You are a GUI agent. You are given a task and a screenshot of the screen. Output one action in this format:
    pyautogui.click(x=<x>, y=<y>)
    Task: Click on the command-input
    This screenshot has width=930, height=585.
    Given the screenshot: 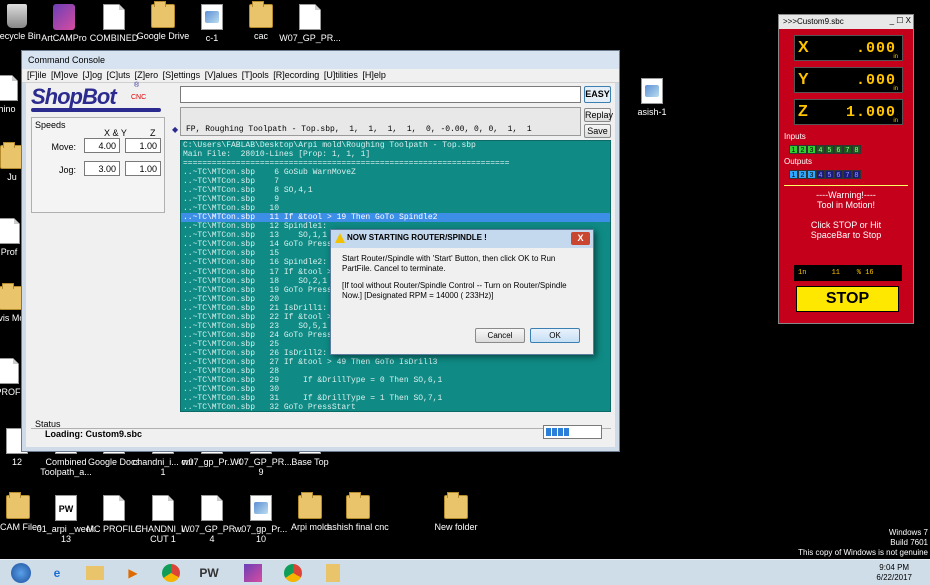 What is the action you would take?
    pyautogui.click(x=380, y=94)
    